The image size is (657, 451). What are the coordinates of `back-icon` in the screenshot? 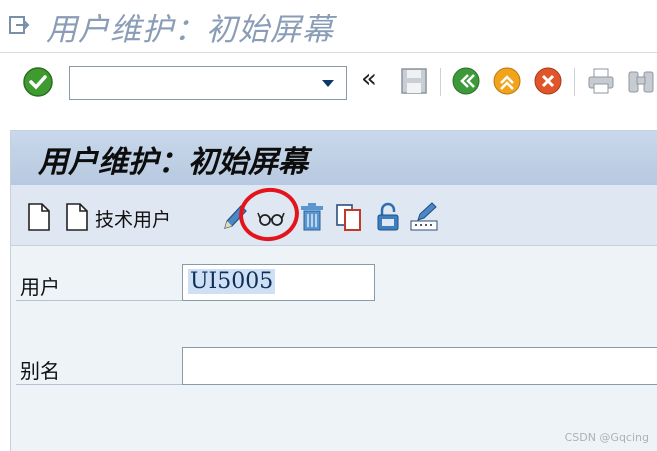 It's located at (466, 81).